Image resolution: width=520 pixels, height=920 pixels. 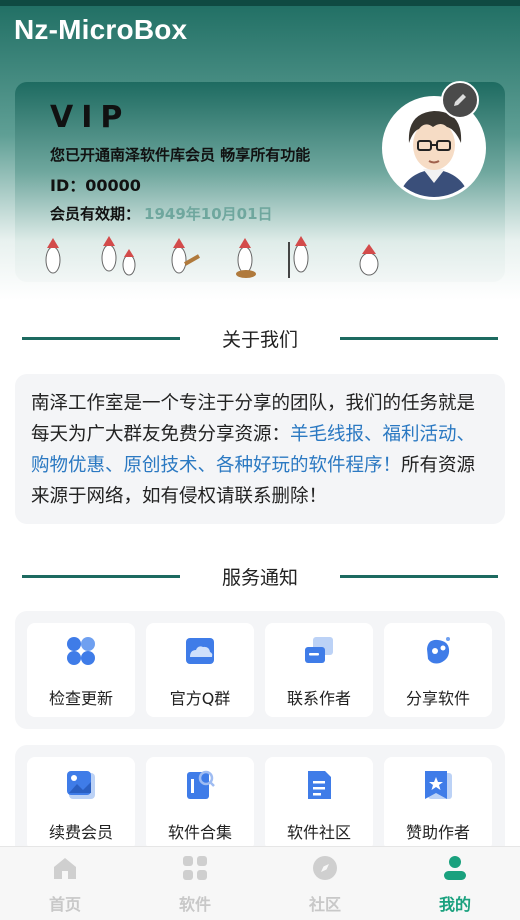 I want to click on service-label: 软件社区, so click(x=318, y=832).